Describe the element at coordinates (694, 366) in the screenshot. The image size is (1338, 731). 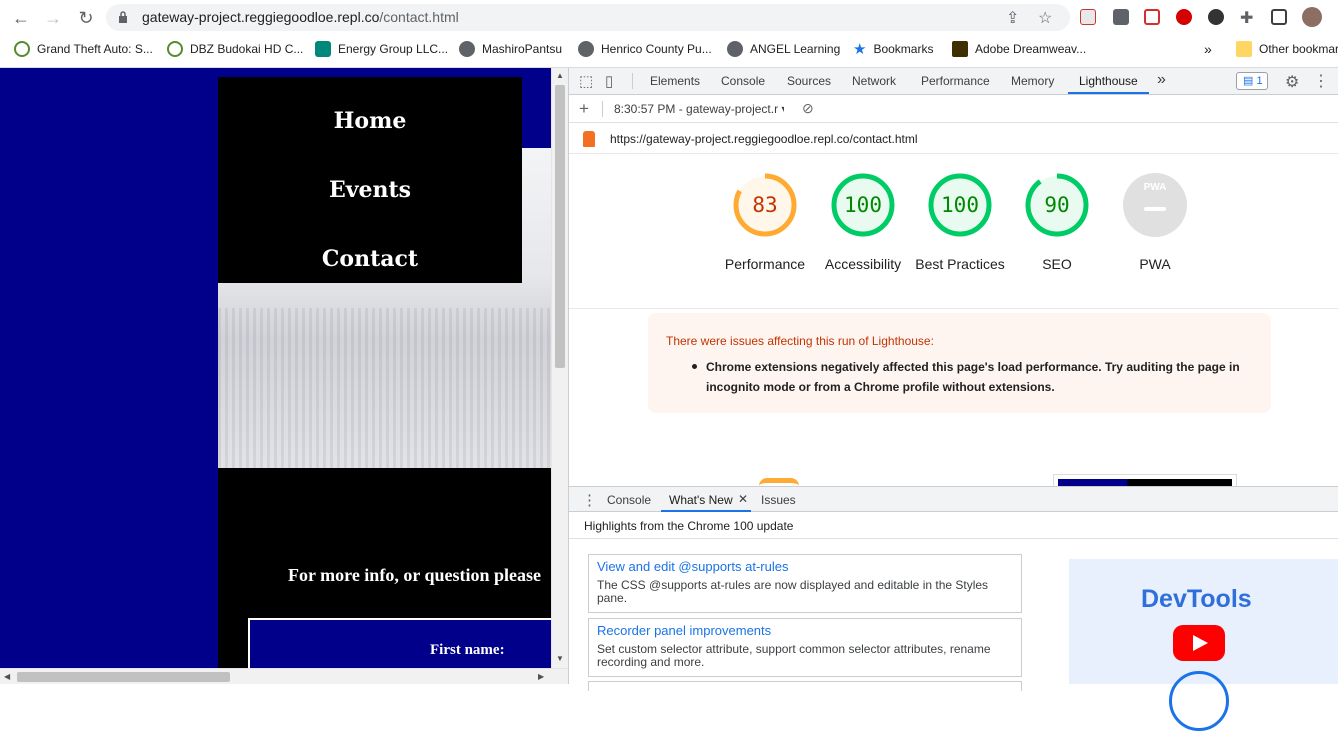
I see `bullet-icon` at that location.